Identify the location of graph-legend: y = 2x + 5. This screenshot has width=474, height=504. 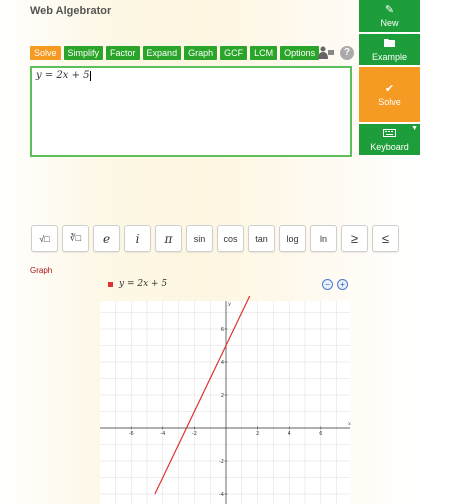
(137, 284).